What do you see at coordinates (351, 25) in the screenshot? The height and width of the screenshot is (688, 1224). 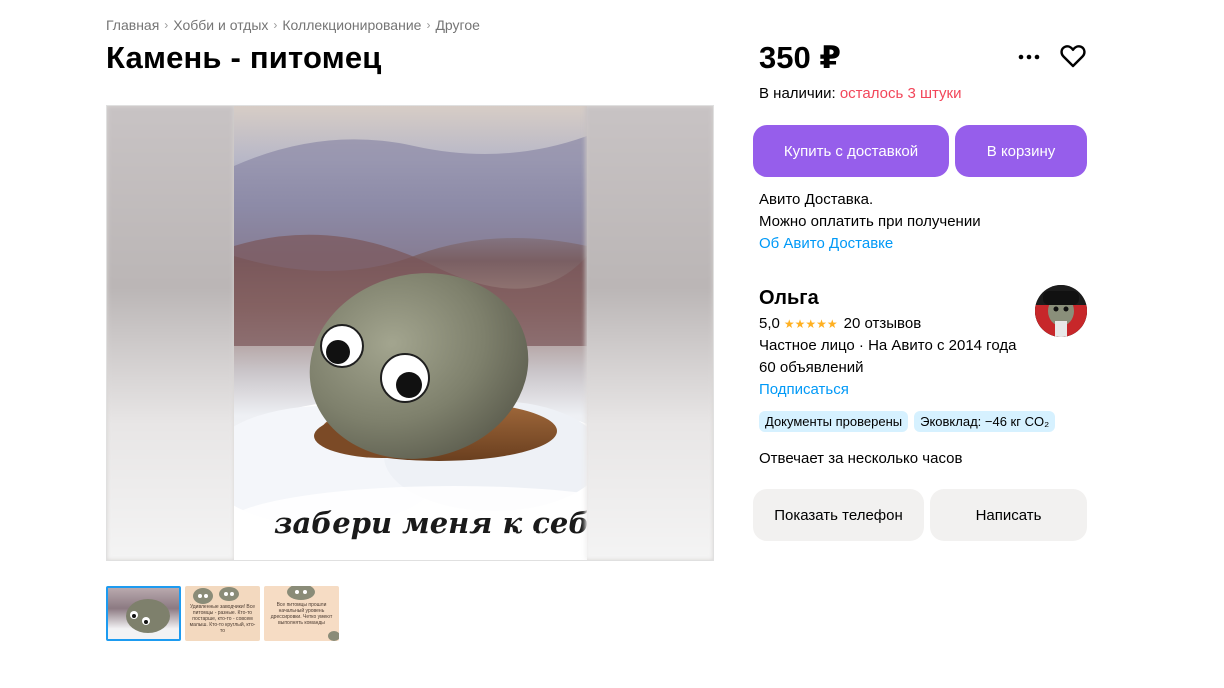 I see `breadcrumb-link-collecting: Коллекционирование` at bounding box center [351, 25].